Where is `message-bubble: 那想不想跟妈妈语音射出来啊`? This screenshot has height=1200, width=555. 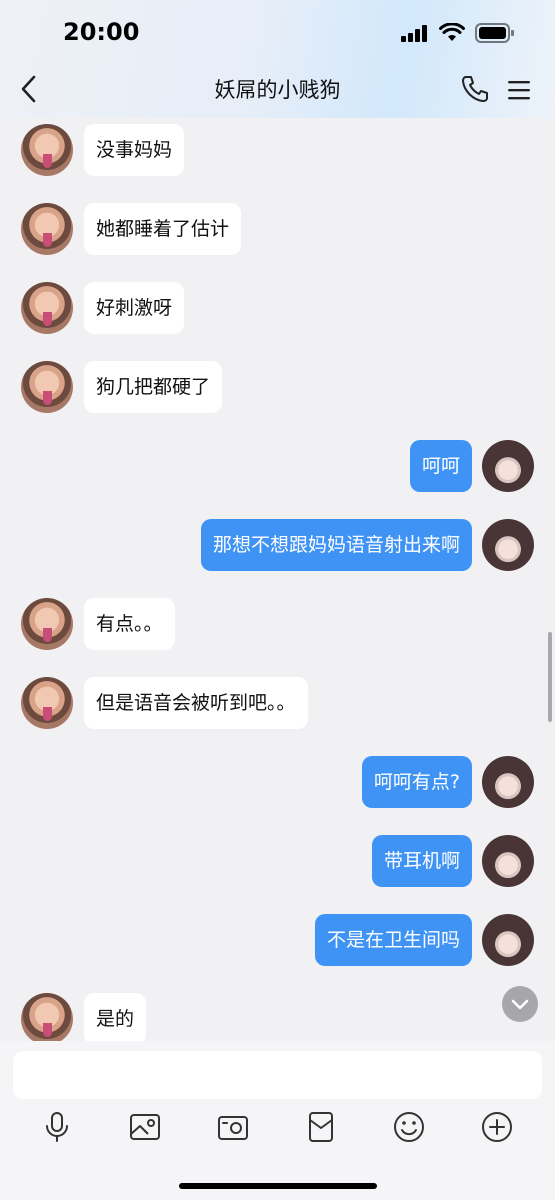
message-bubble: 那想不想跟妈妈语音射出来啊 is located at coordinates (336, 545).